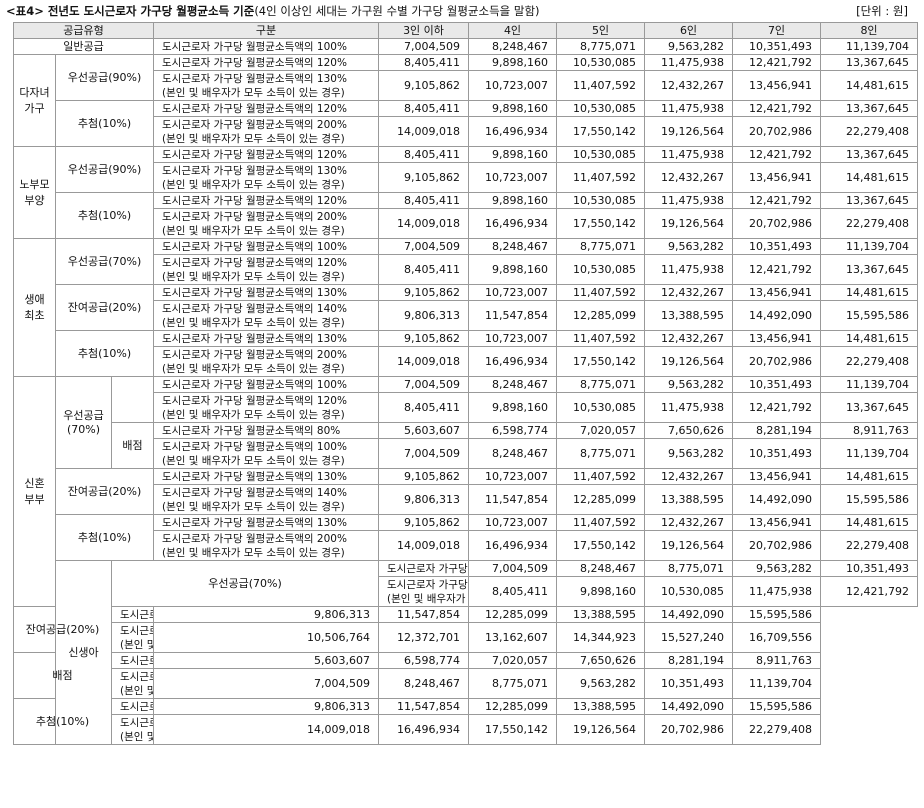 This screenshot has width=924, height=808. I want to click on income-value: 10,506,764, so click(266, 637).